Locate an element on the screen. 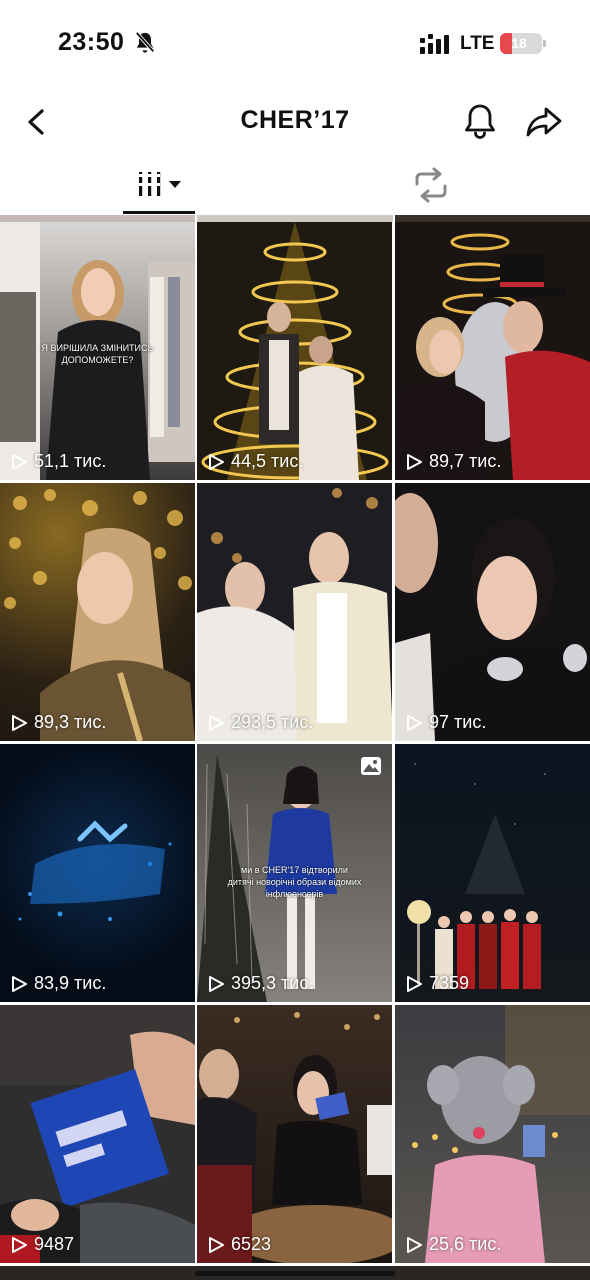 This screenshot has height=1280, width=590. view-count: 97 тис. is located at coordinates (445, 722).